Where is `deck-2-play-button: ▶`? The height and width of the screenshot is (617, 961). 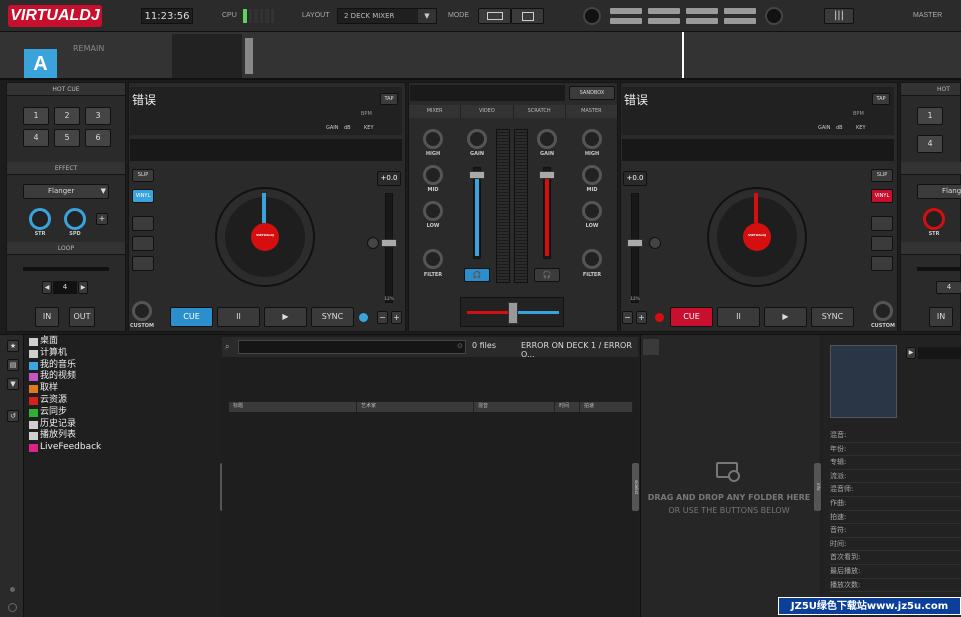
deck-2-play-button: ▶ is located at coordinates (785, 317).